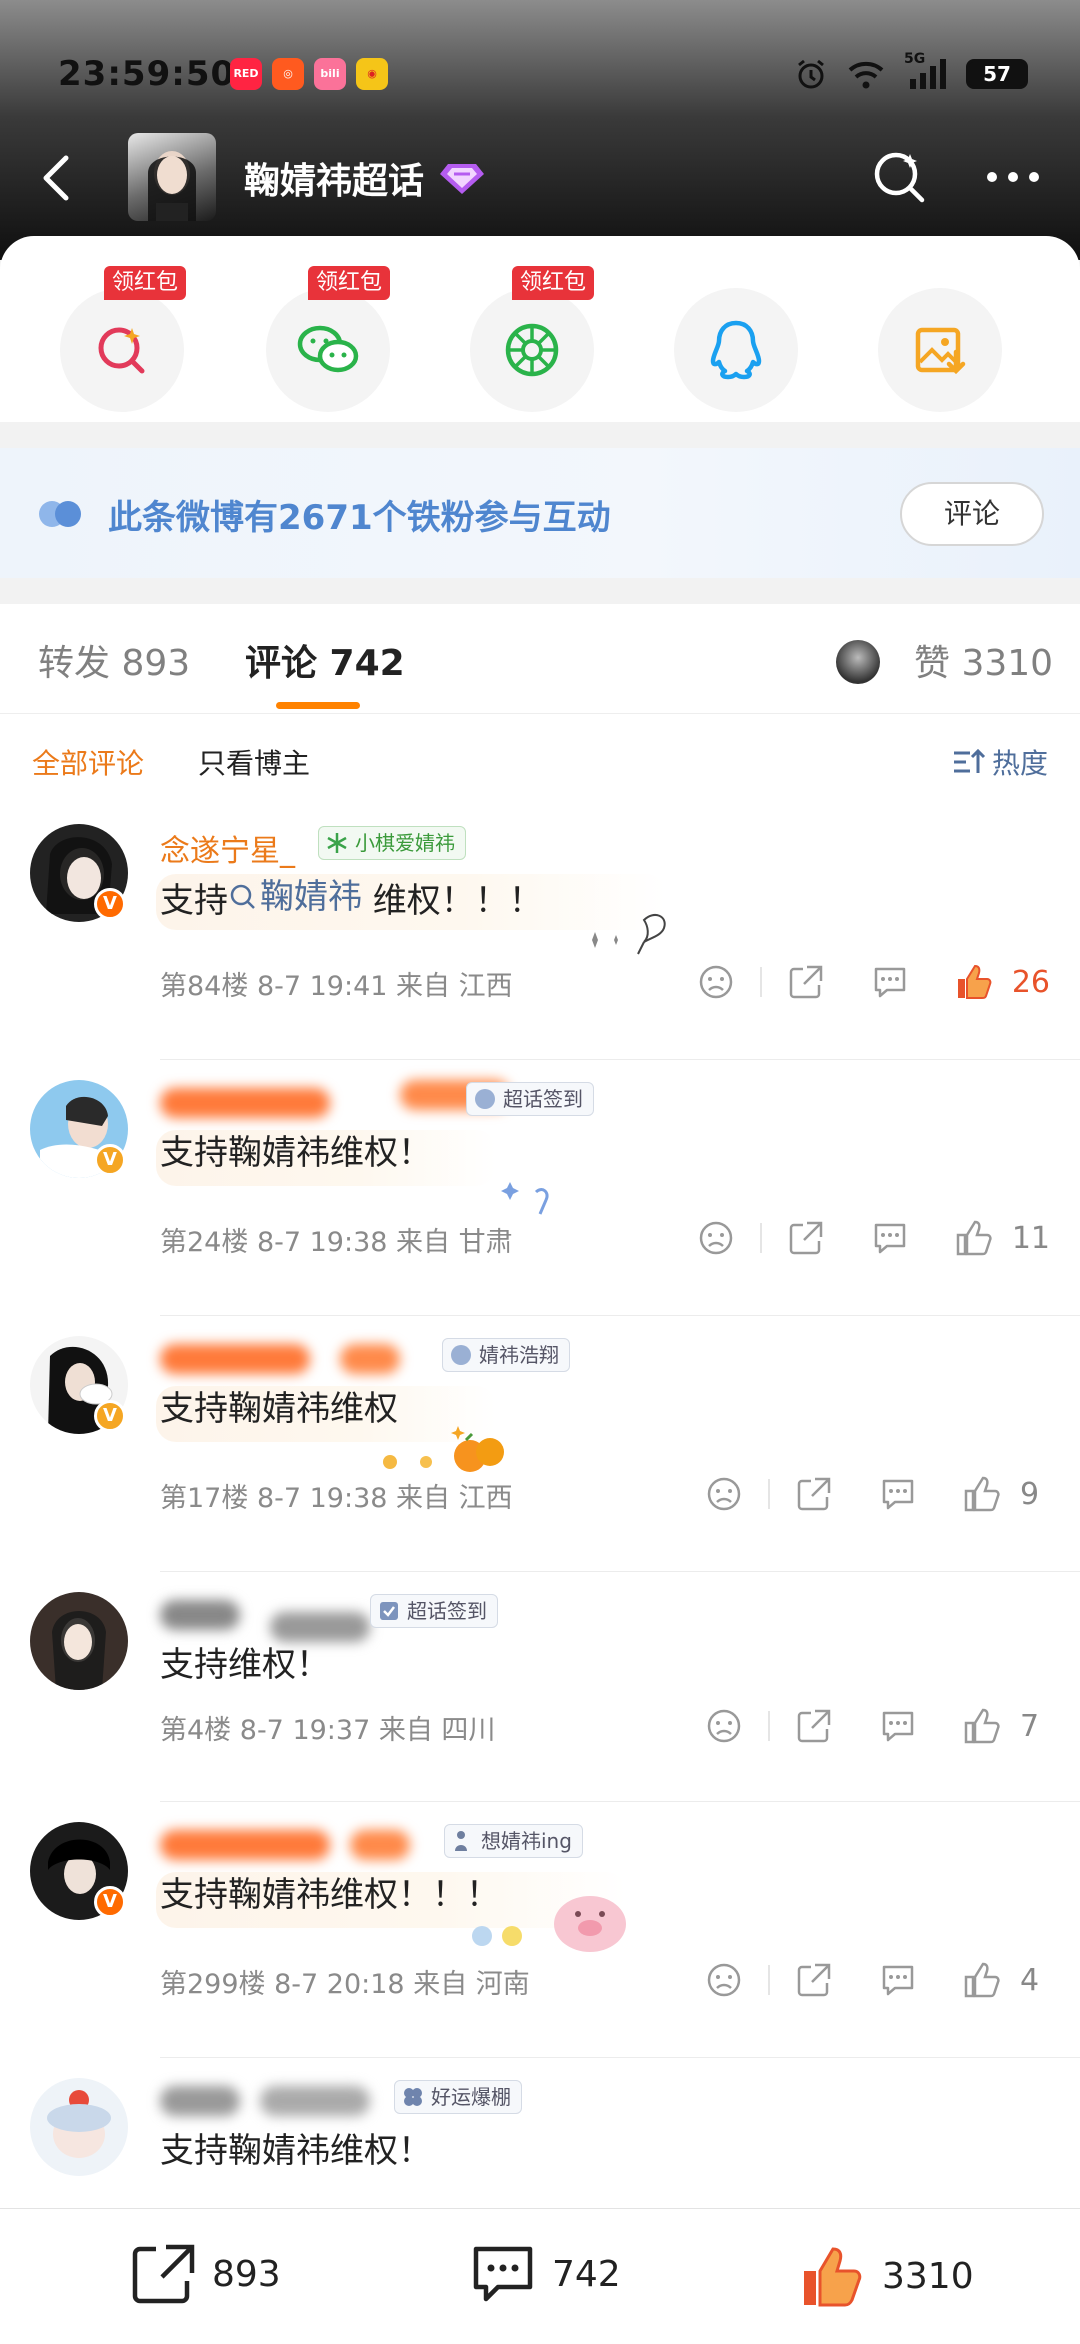  Describe the element at coordinates (147, 74) in the screenshot. I see `status-time: 23:59:50` at that location.